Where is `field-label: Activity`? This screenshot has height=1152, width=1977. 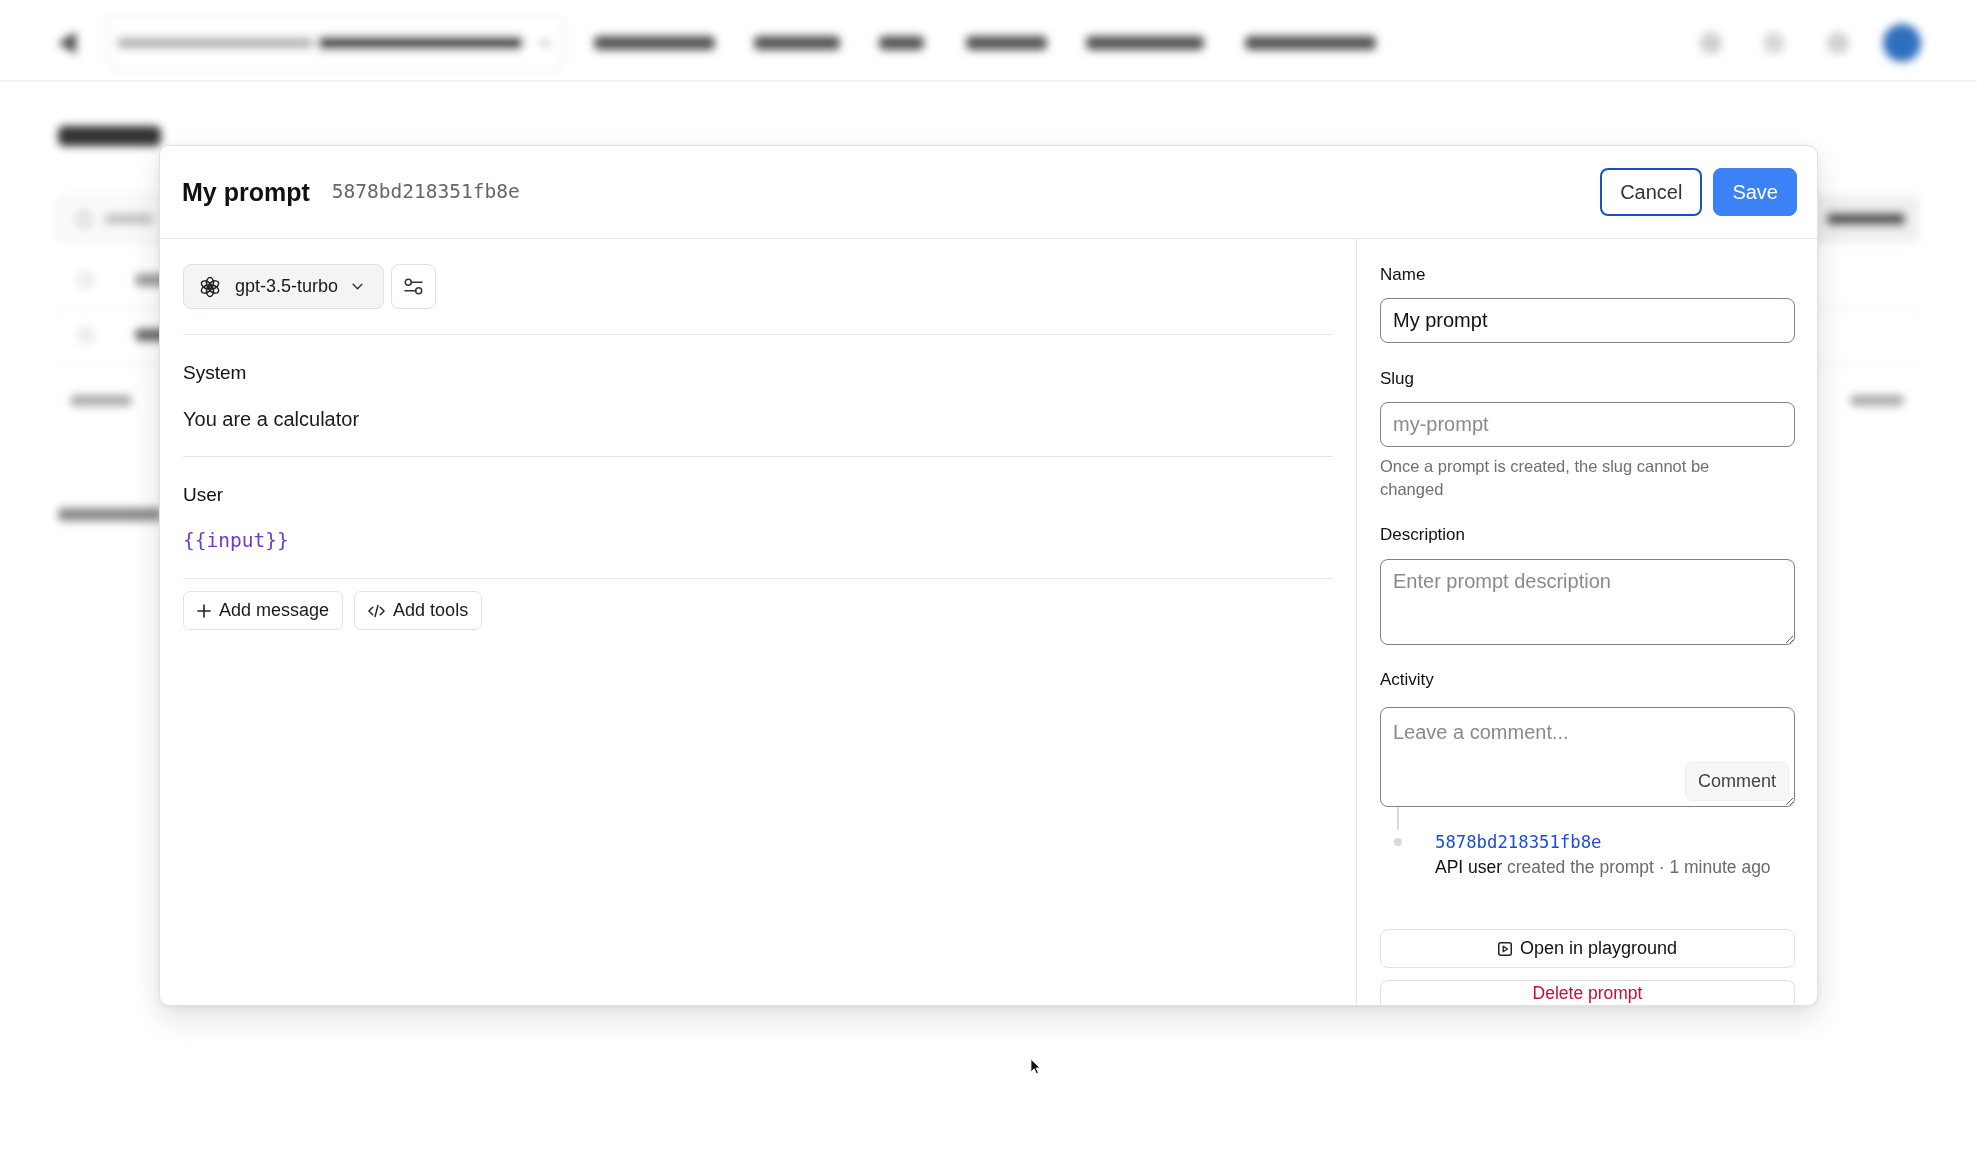
field-label: Activity is located at coordinates (1407, 680).